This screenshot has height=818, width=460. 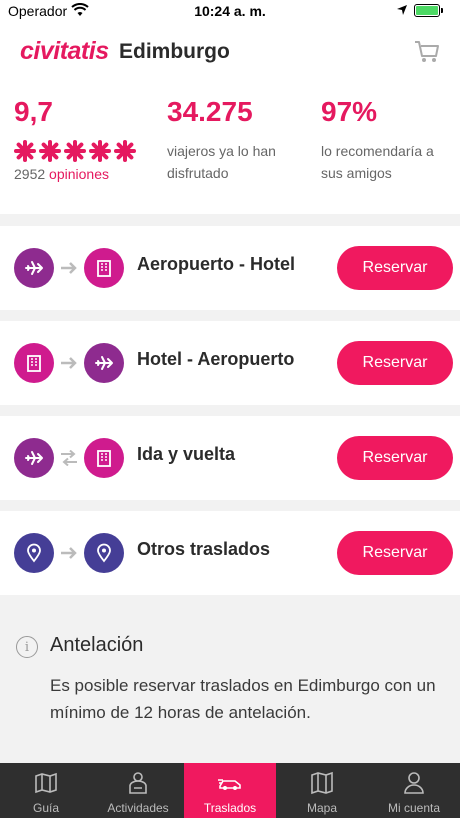 What do you see at coordinates (97, 645) in the screenshot?
I see `info-title: Antelación` at bounding box center [97, 645].